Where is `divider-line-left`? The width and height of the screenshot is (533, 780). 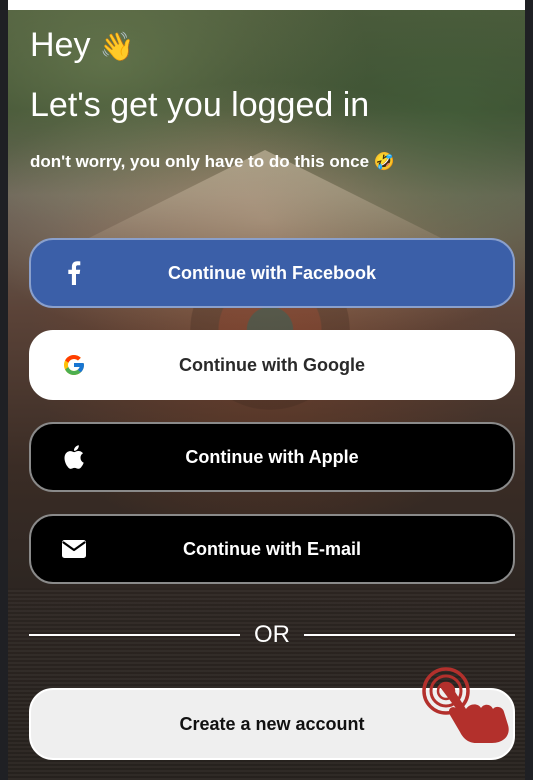 divider-line-left is located at coordinates (134, 635).